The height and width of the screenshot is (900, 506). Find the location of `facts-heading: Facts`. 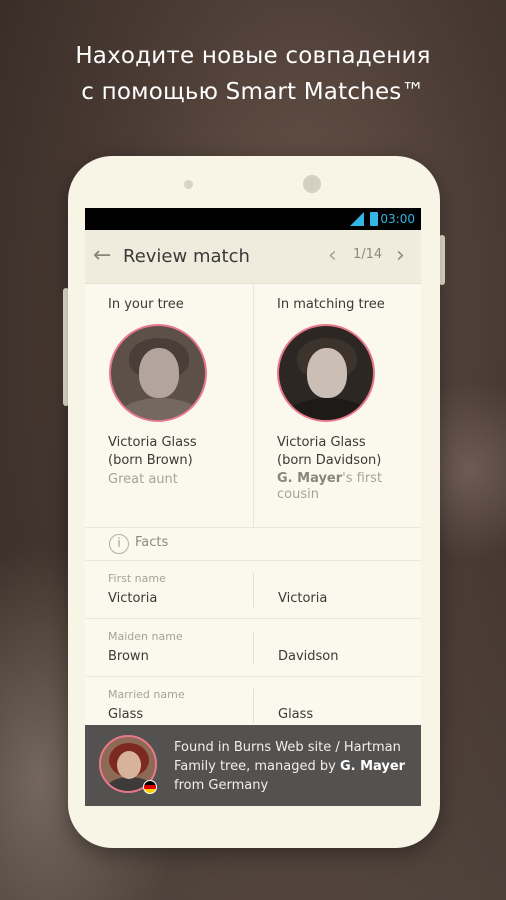

facts-heading: Facts is located at coordinates (152, 542).